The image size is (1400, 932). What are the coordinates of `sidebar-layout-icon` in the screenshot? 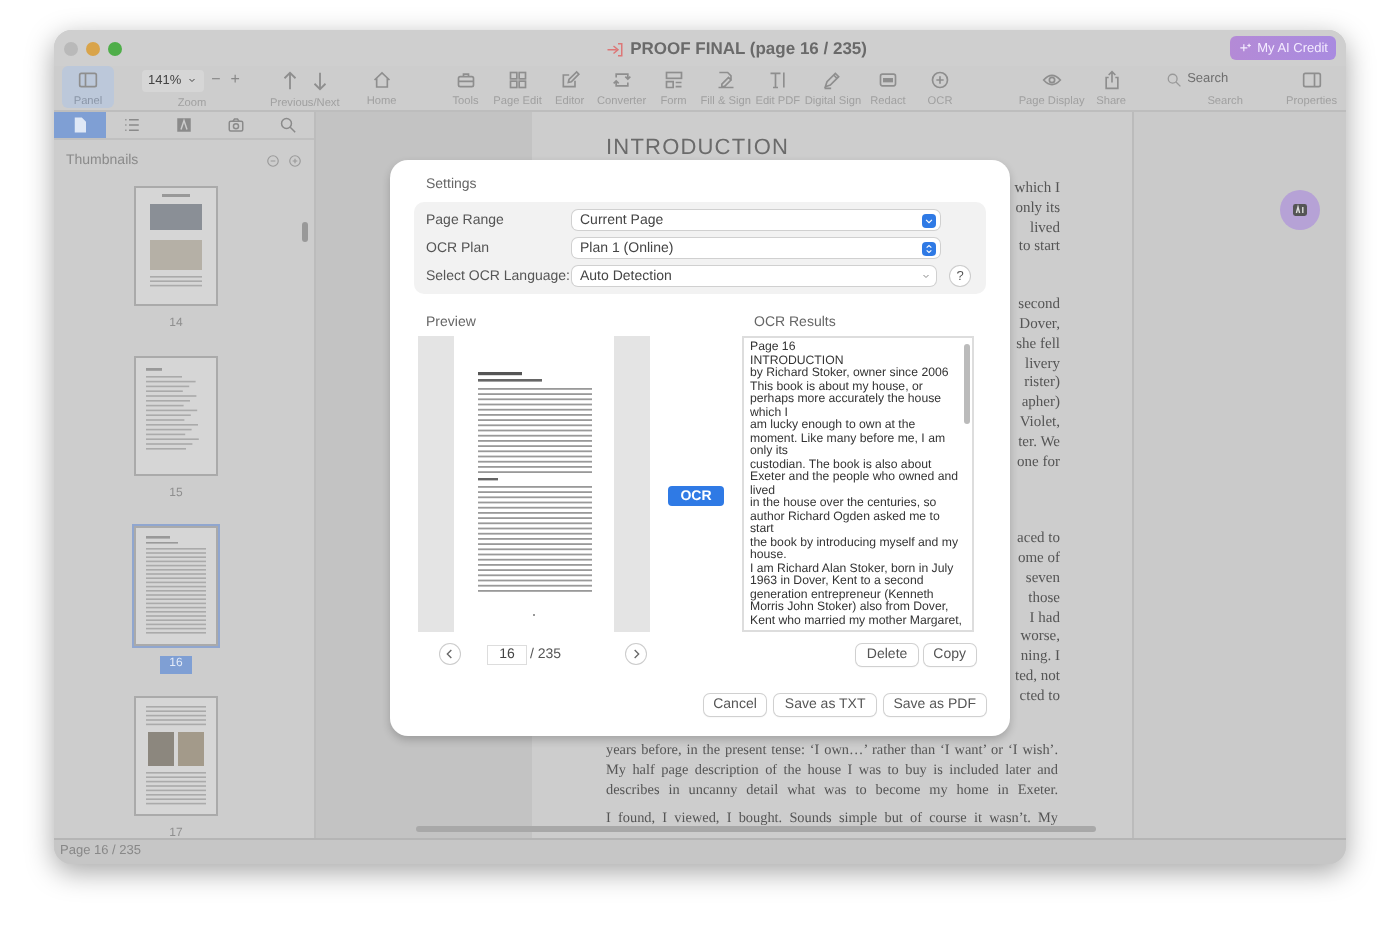 It's located at (88, 80).